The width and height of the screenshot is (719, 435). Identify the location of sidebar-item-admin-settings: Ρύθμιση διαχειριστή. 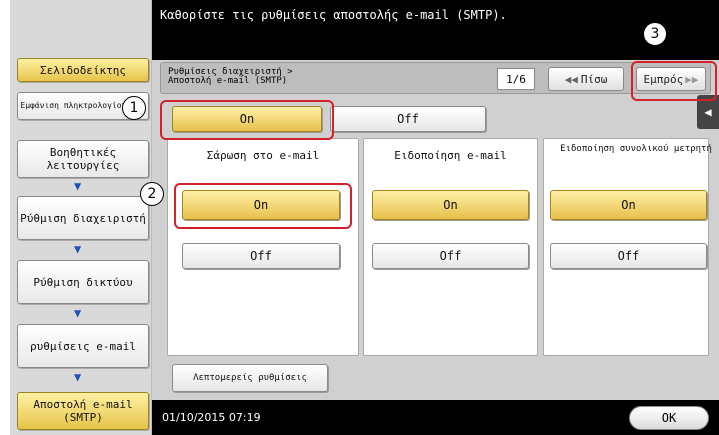
(83, 218).